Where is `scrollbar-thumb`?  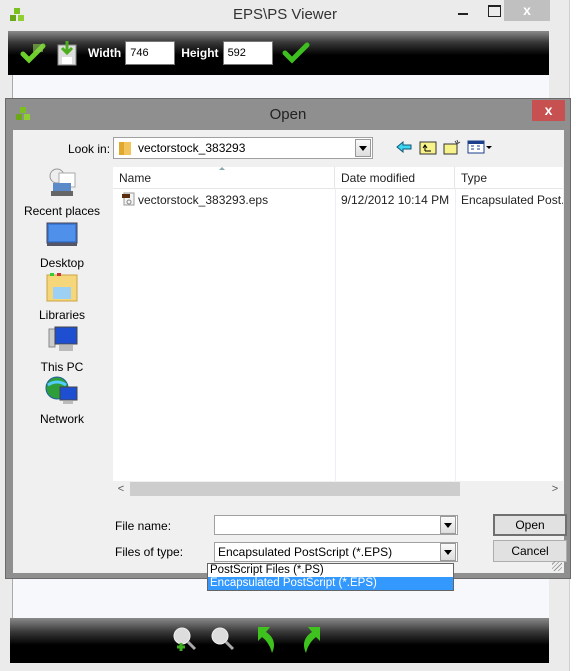 scrollbar-thumb is located at coordinates (295, 489).